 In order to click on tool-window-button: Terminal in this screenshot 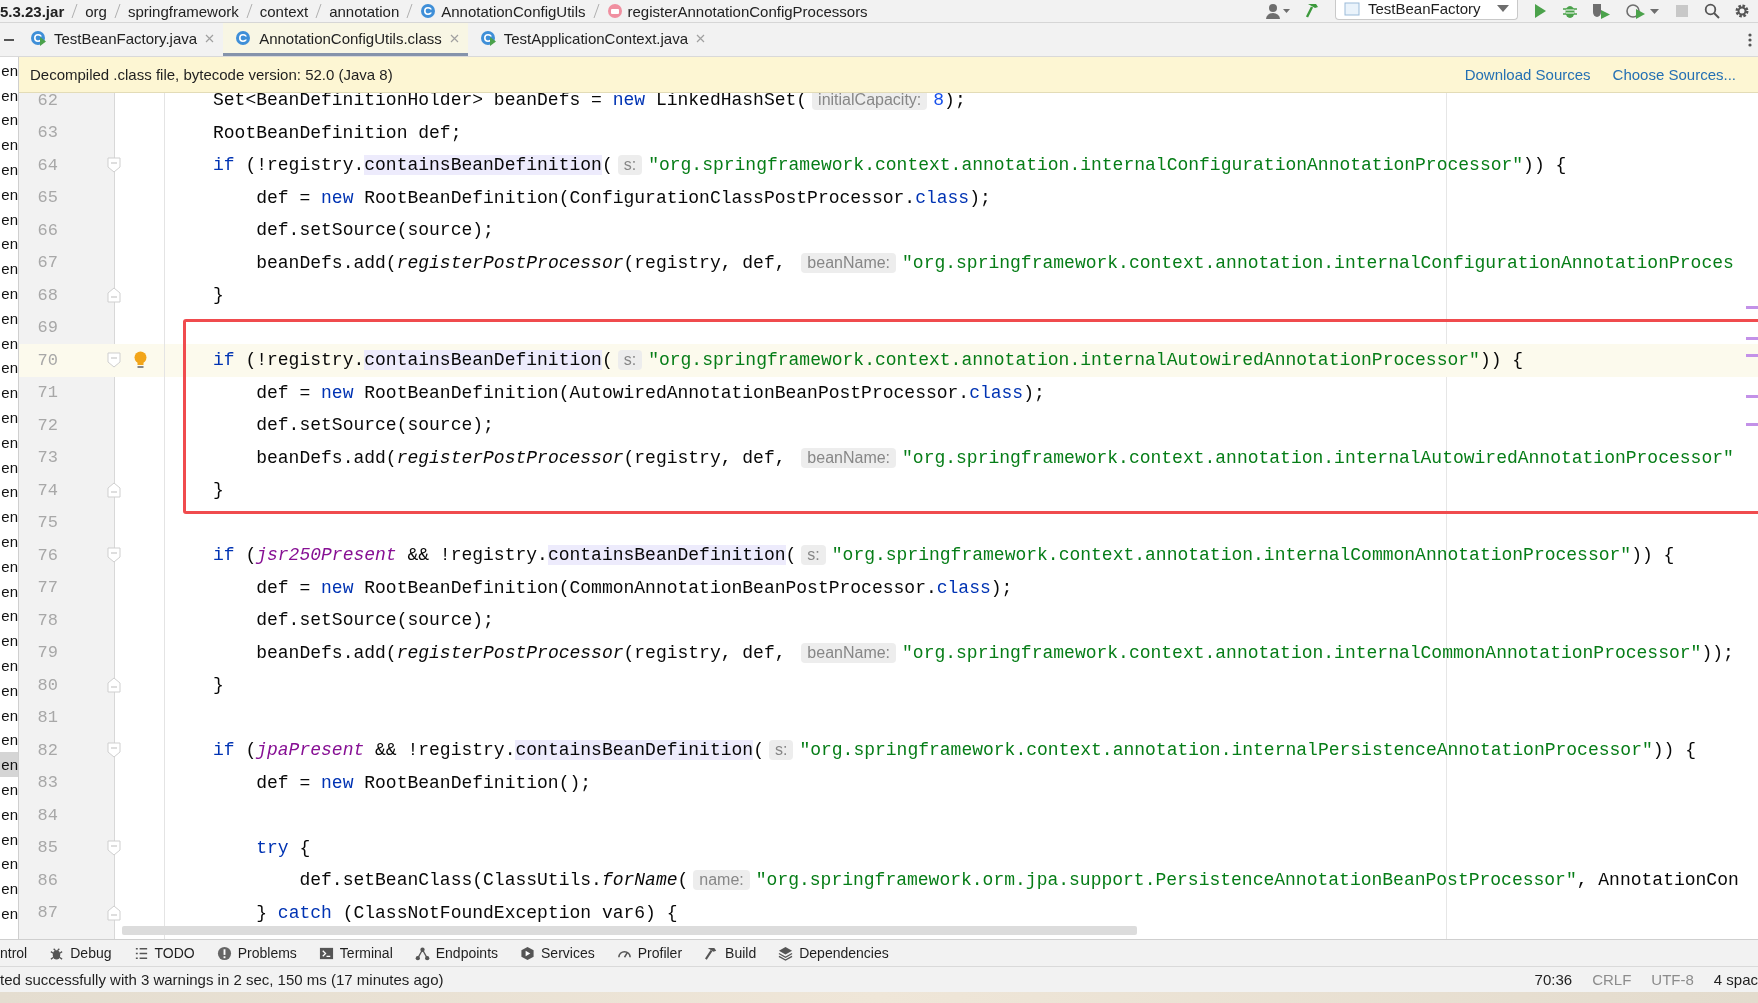, I will do `click(355, 953)`.